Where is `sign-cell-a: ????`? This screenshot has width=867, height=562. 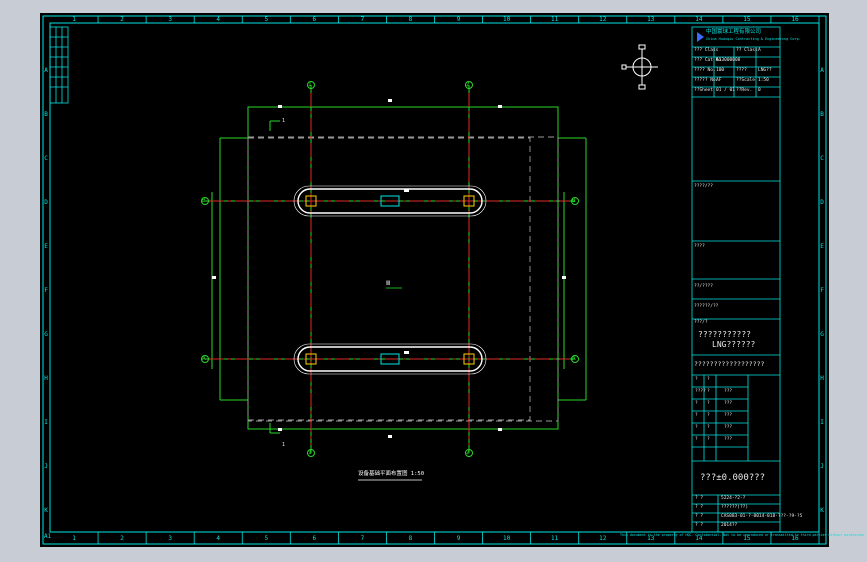
sign-cell-a: ???? is located at coordinates (700, 391).